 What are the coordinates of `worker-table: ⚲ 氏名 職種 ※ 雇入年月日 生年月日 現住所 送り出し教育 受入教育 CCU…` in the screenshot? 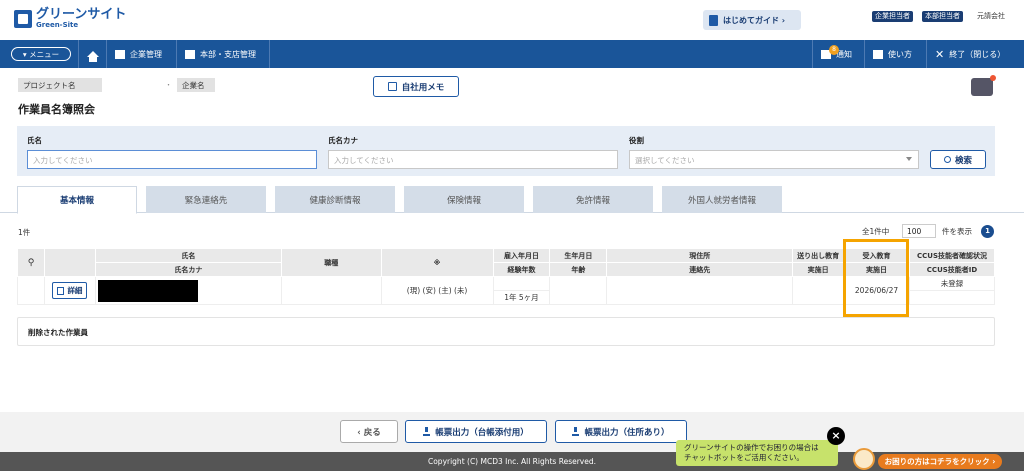 It's located at (506, 276).